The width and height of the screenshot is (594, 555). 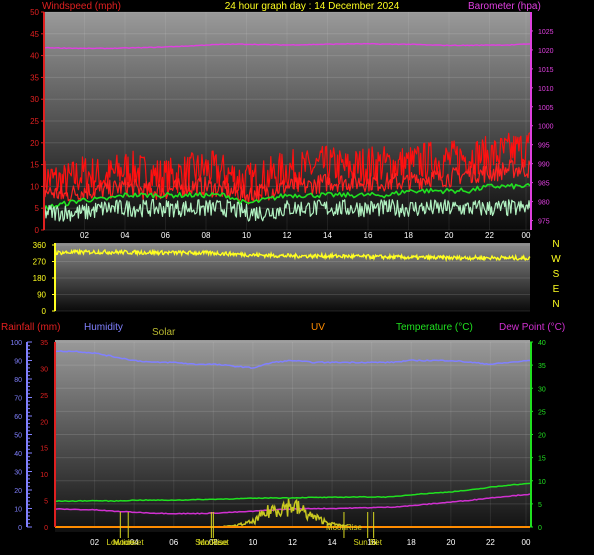 I want to click on wind-x-tick-label: 18, so click(x=408, y=235).